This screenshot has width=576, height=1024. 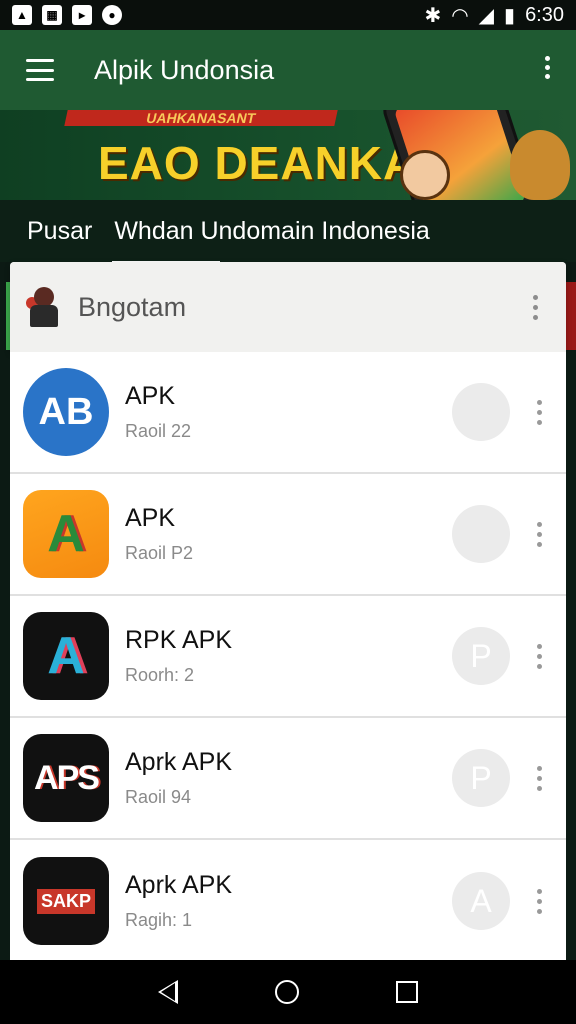 I want to click on app-bar: Alpik Undonsia, so click(x=288, y=70).